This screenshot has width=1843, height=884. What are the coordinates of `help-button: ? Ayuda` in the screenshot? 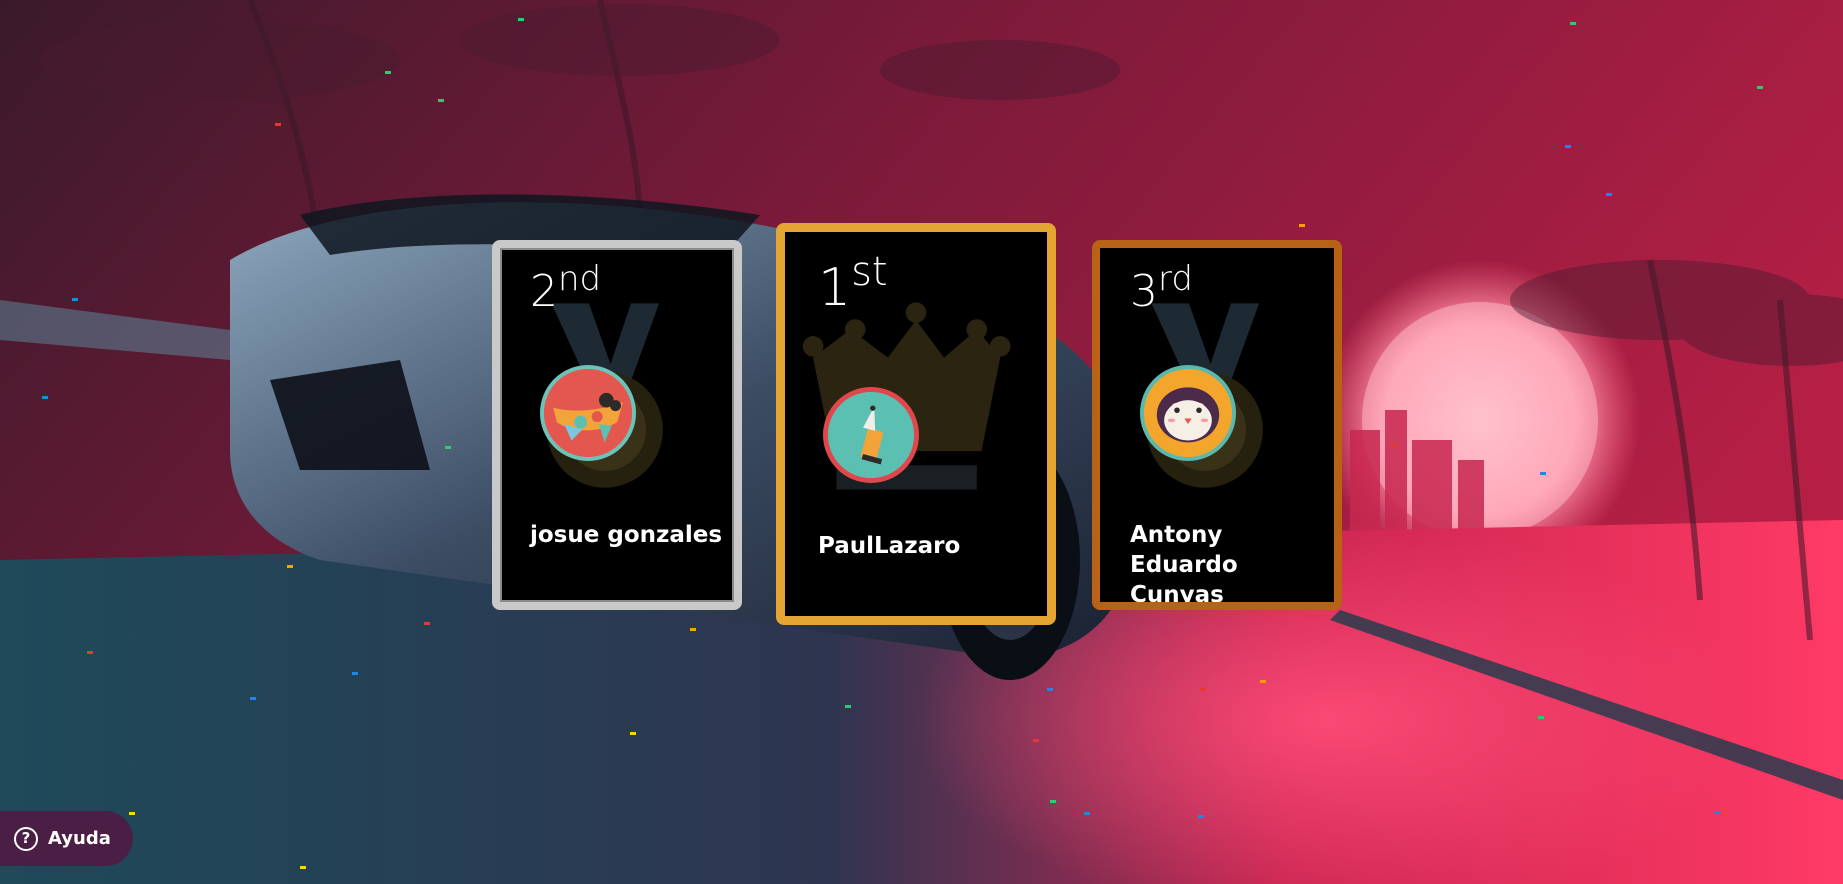 It's located at (66, 838).